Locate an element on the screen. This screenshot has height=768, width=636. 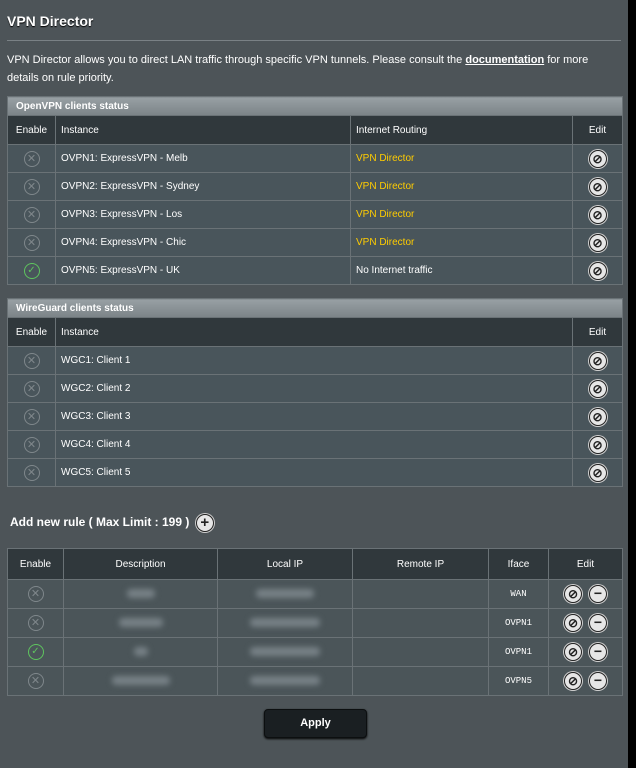
internet-routing-value: VPN Director is located at coordinates (461, 186).